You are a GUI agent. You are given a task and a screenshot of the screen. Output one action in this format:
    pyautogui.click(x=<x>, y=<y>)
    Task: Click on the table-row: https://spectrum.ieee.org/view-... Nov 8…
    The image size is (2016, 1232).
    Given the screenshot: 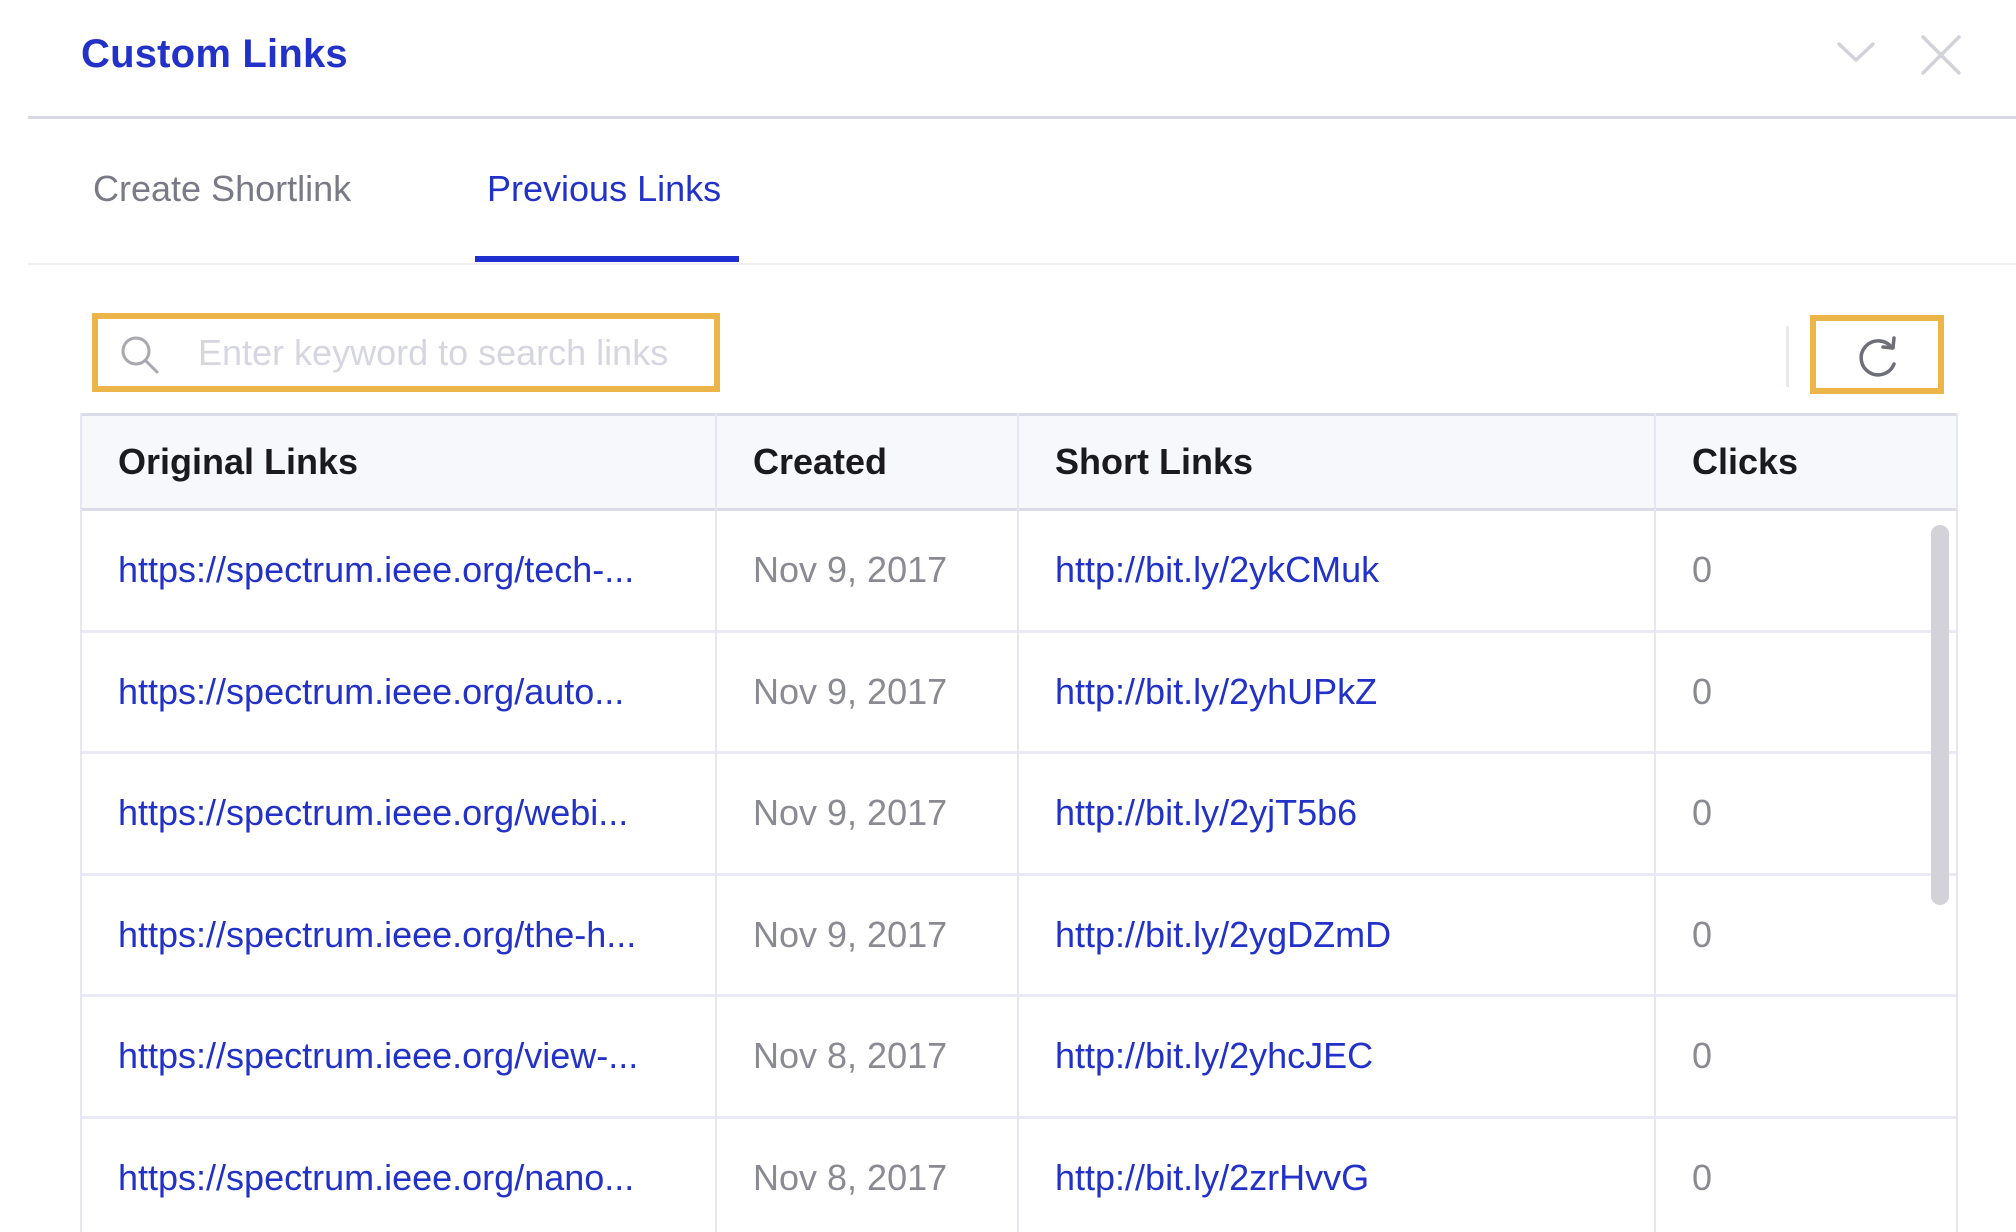 What is the action you would take?
    pyautogui.click(x=1019, y=1058)
    